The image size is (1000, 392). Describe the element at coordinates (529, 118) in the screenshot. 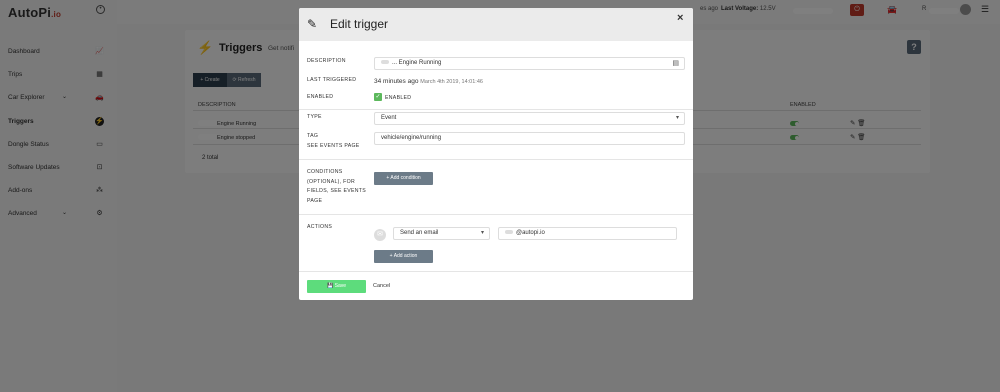

I see `type-select: Event ▾` at that location.